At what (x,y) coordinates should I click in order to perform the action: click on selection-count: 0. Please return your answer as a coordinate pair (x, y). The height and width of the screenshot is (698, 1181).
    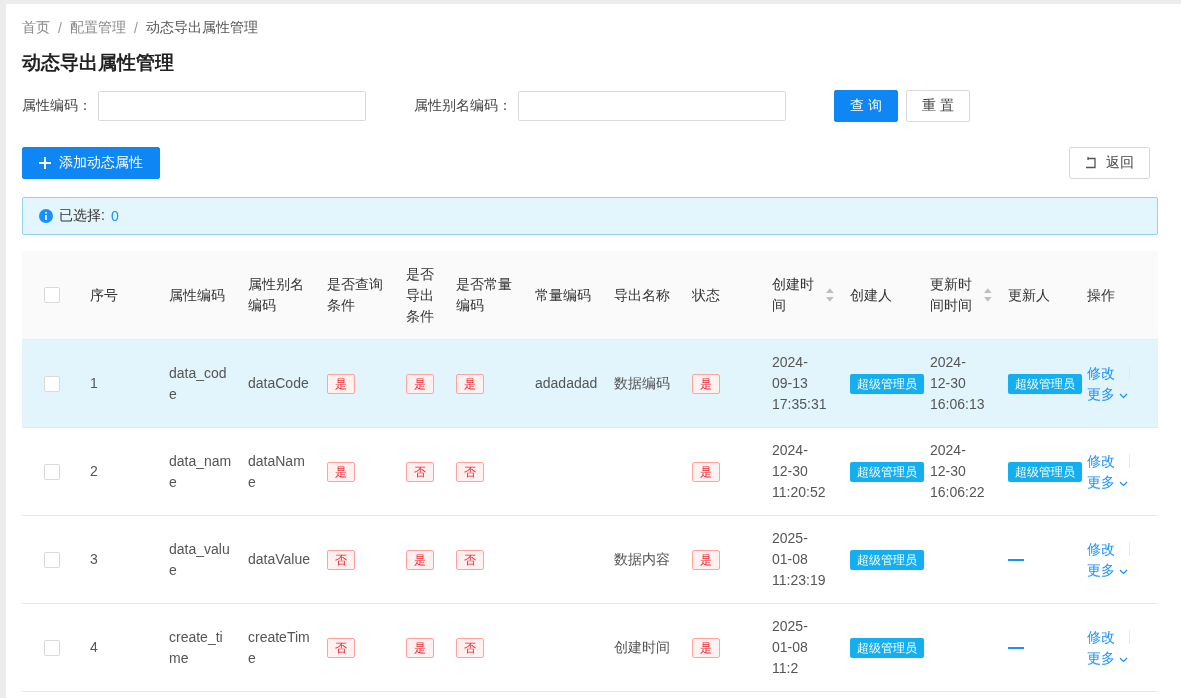
    Looking at the image, I should click on (114, 216).